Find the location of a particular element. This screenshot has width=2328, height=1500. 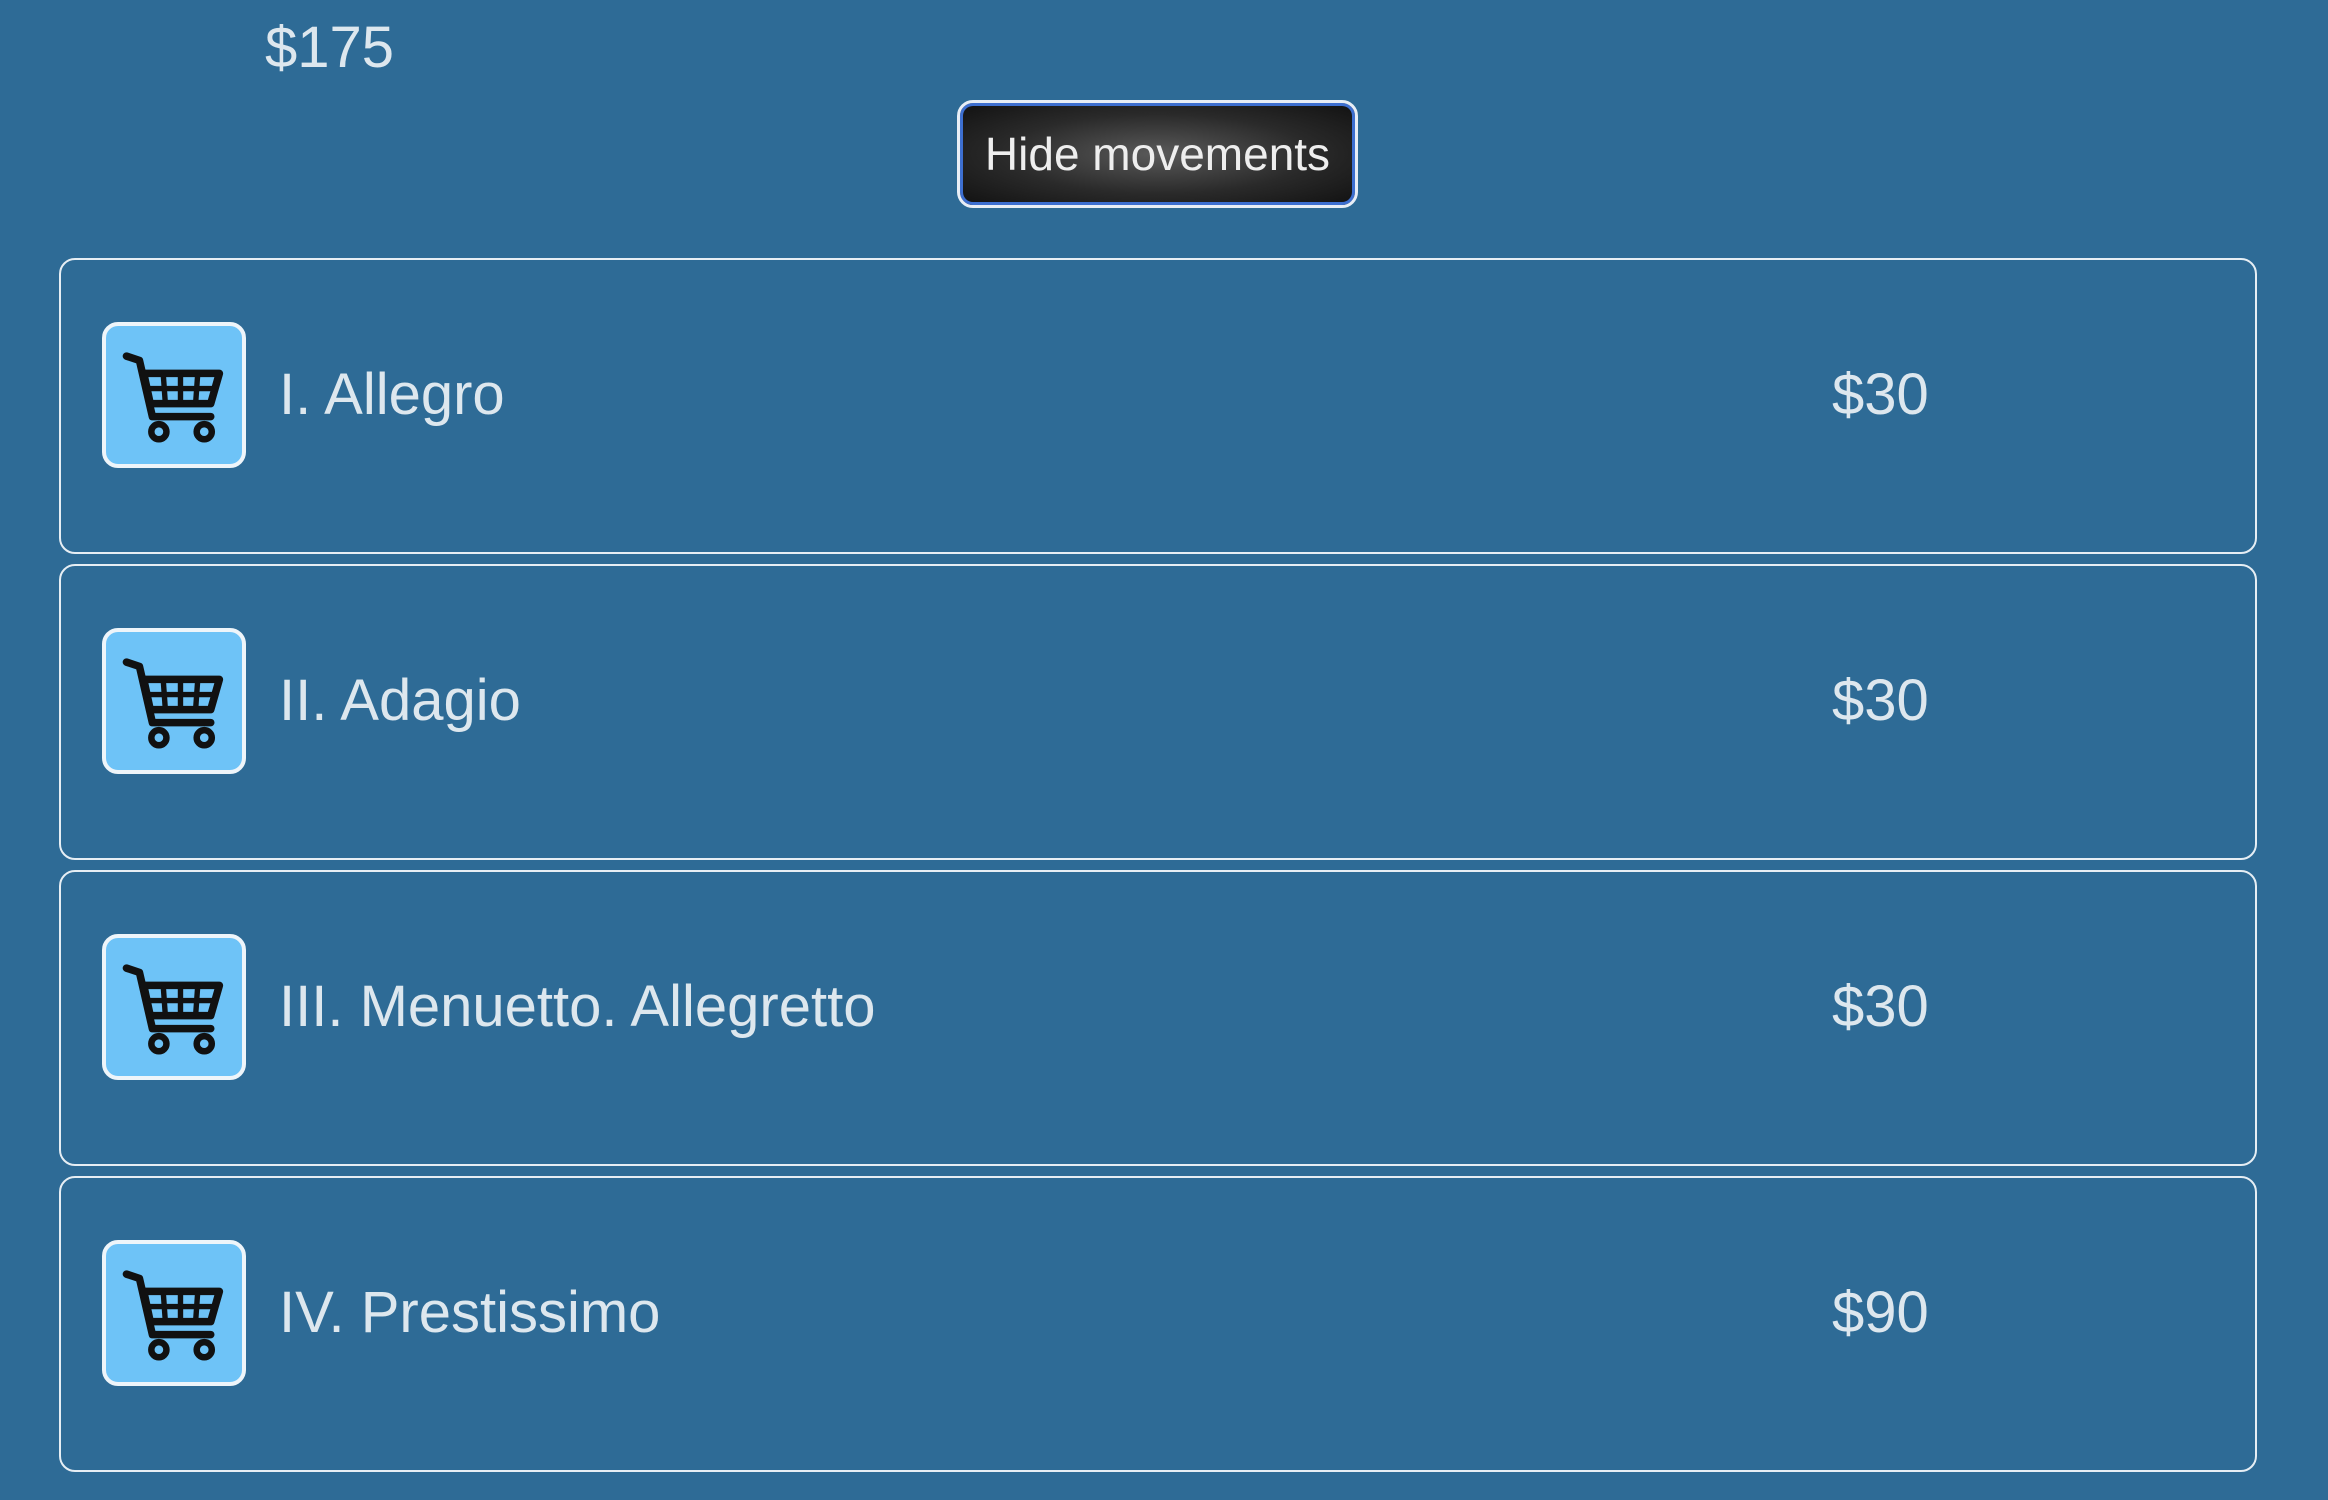

total-price: $175 is located at coordinates (330, 47).